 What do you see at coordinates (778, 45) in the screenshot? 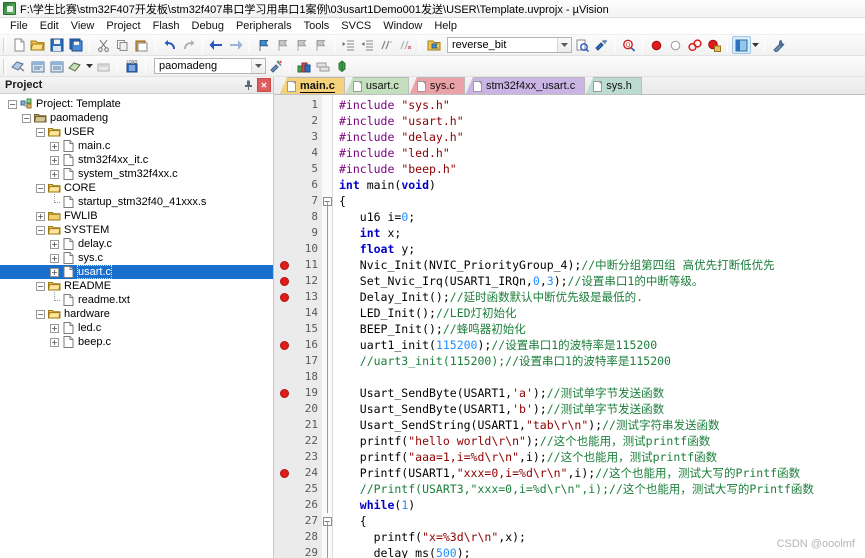
I see `build-settings-icon` at bounding box center [778, 45].